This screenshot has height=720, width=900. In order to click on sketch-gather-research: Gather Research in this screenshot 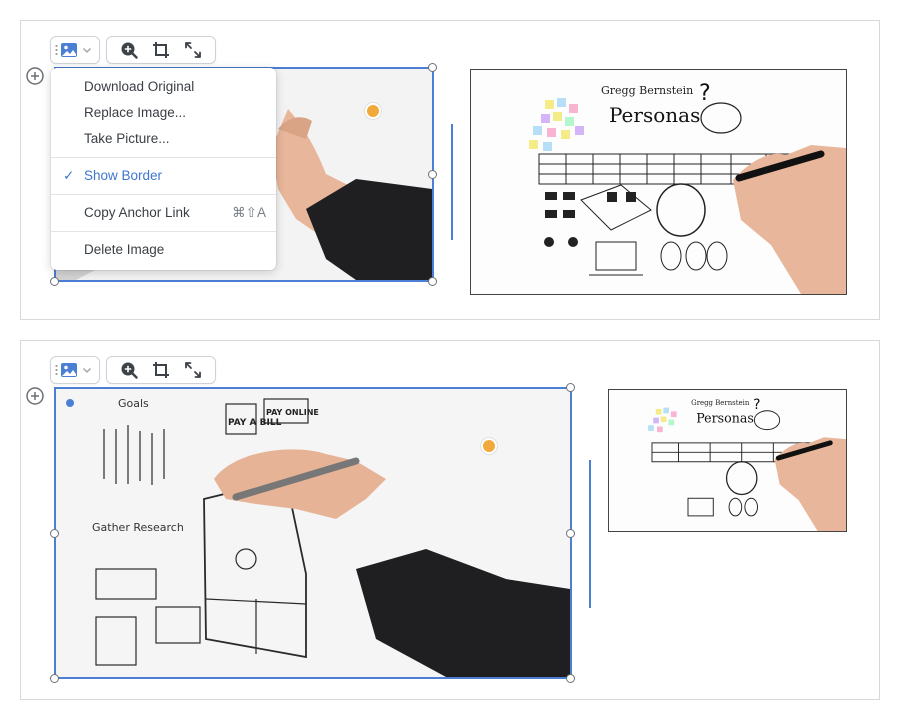, I will do `click(138, 527)`.